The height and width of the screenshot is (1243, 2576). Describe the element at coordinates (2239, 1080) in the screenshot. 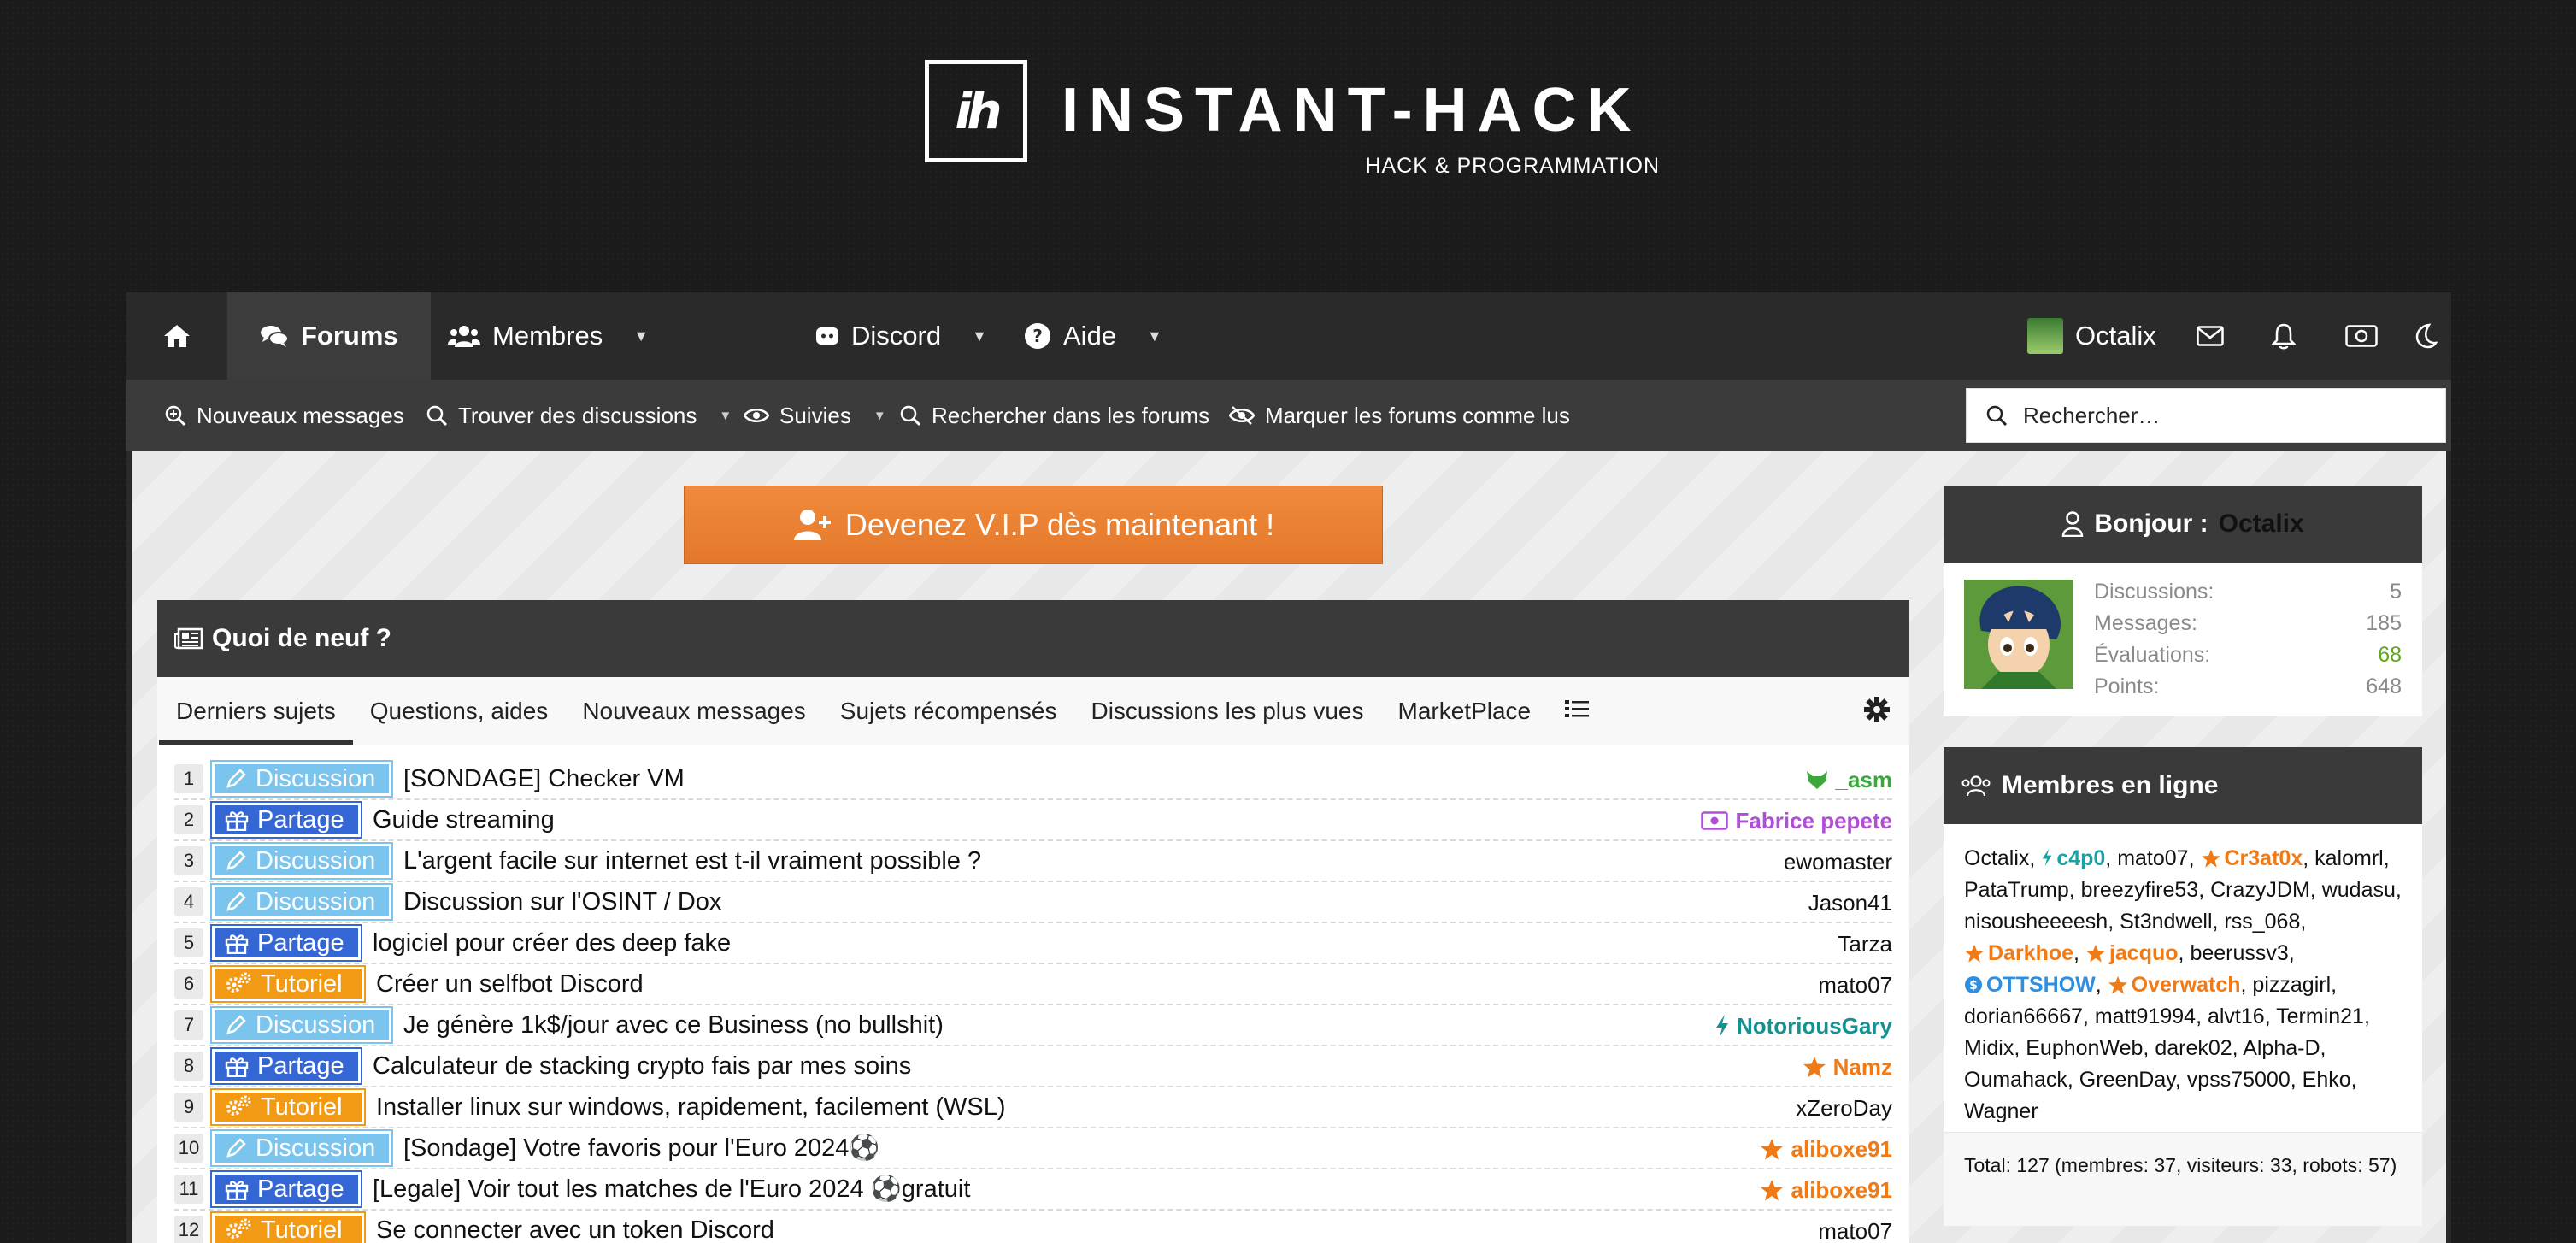

I see `online-member: vpss75000` at that location.